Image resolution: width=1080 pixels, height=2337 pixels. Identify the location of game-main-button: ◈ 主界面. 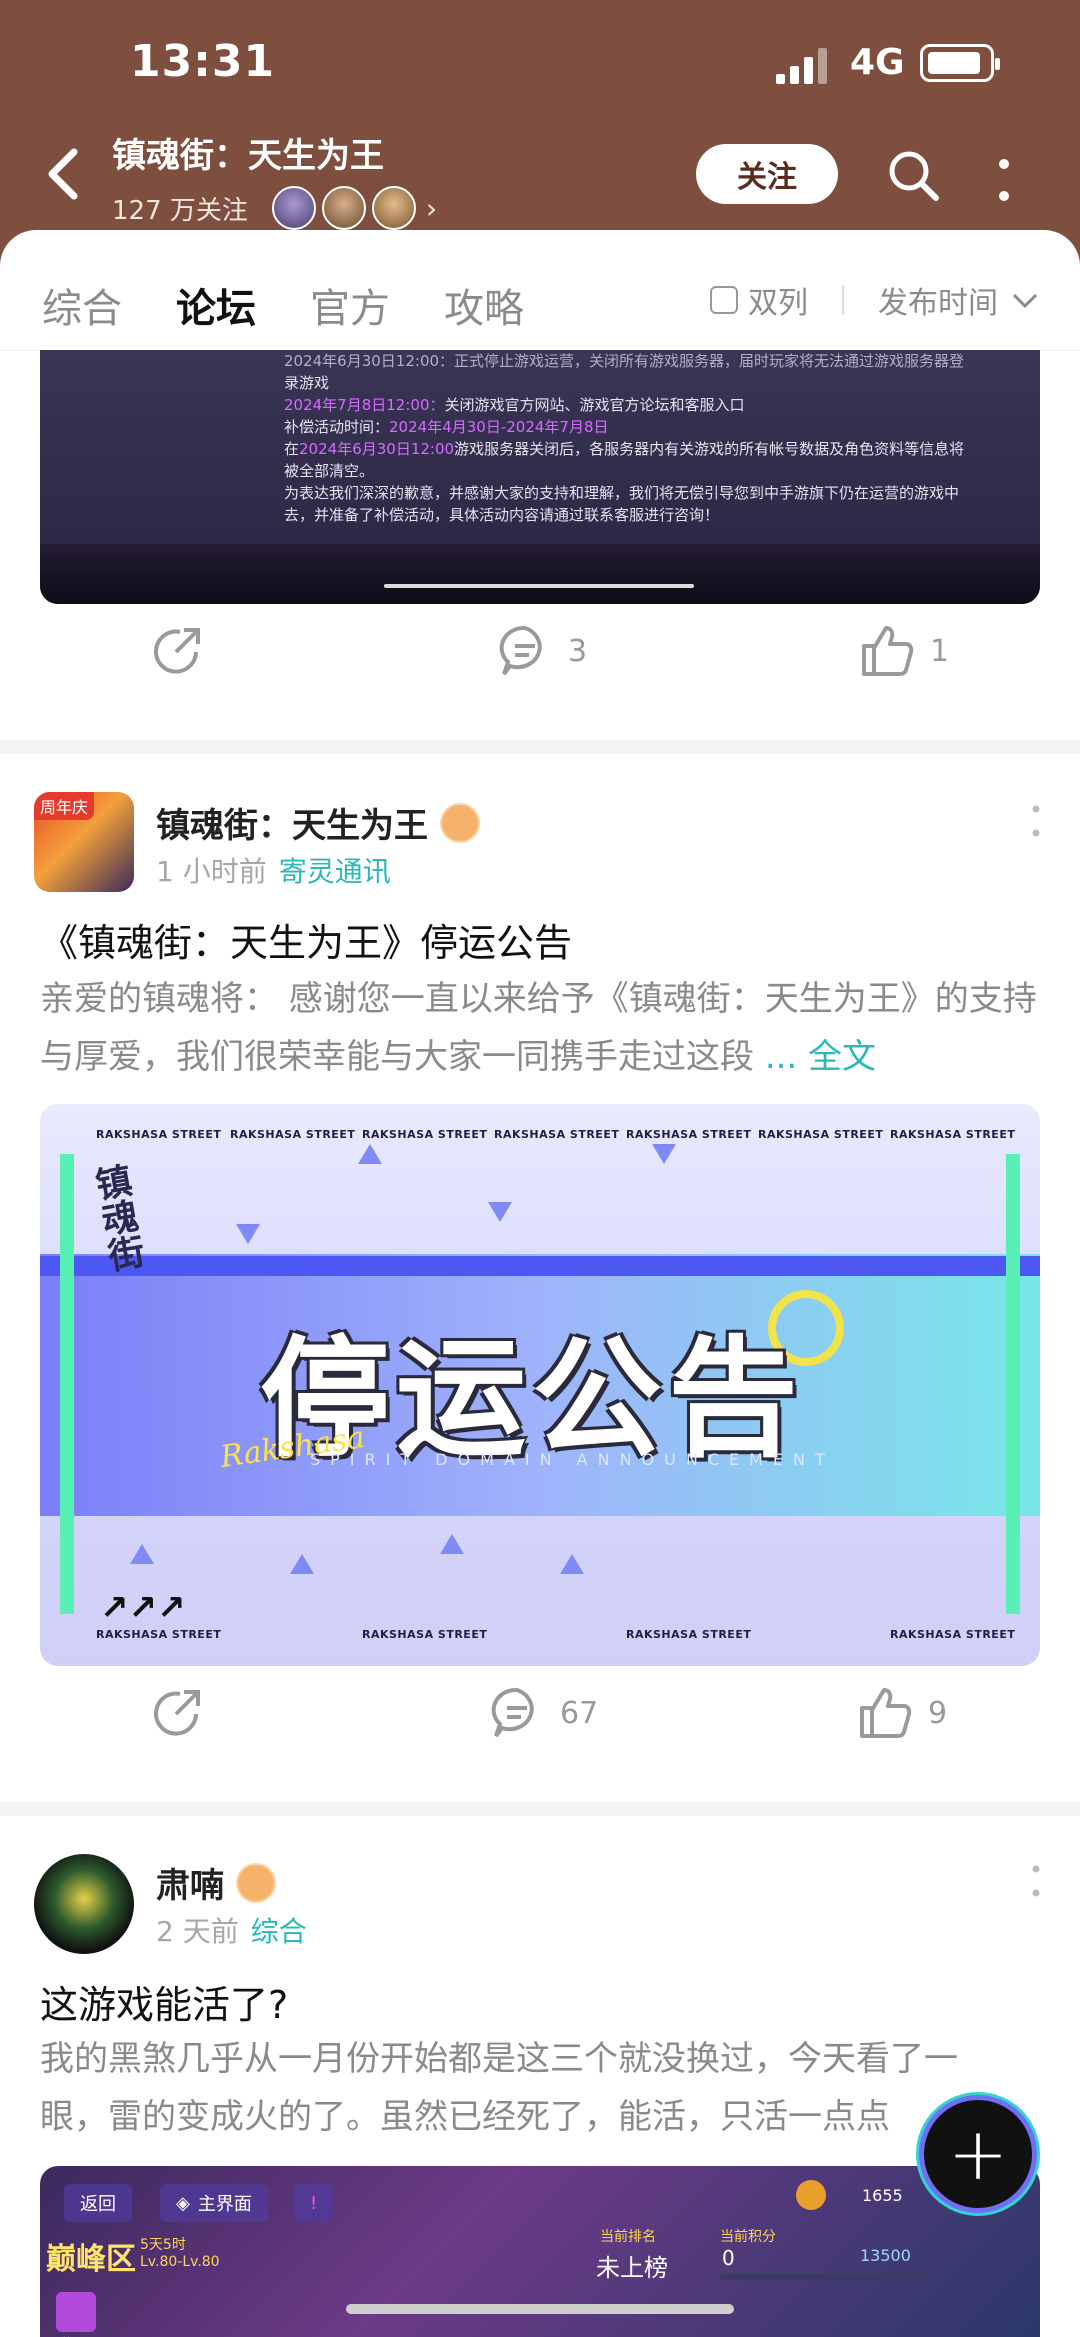
(214, 2203).